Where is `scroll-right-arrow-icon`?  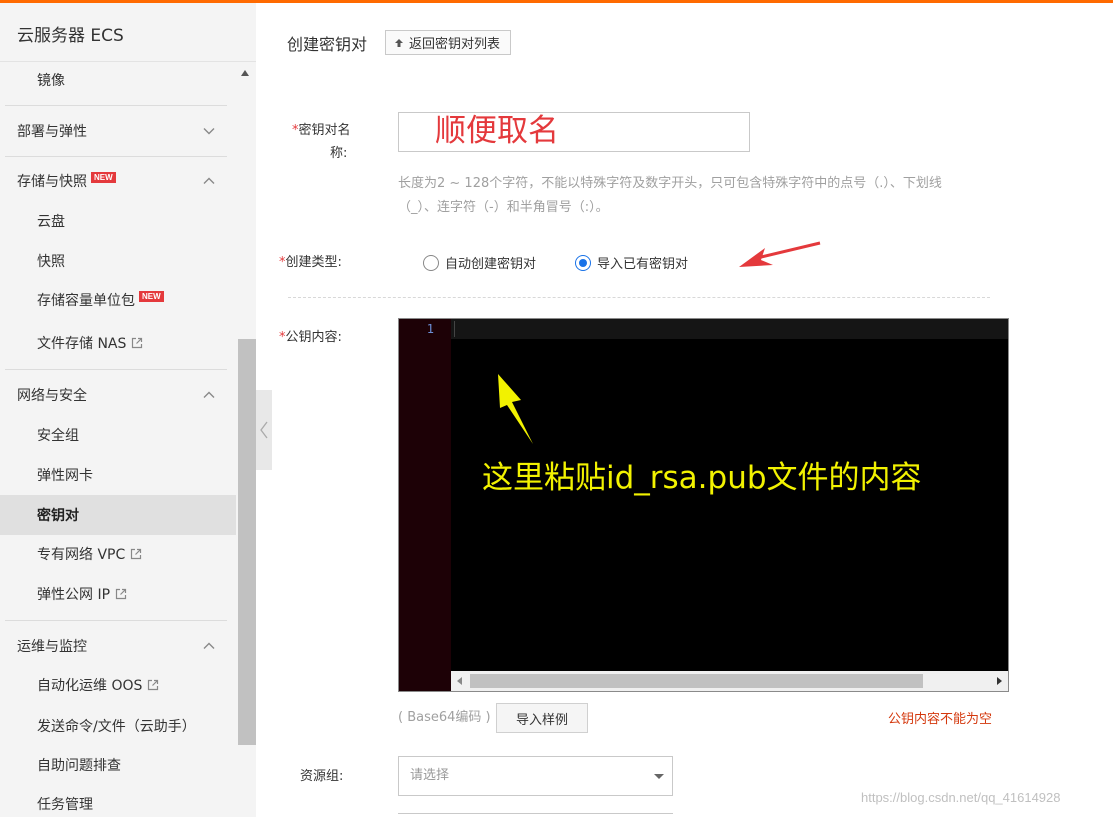
scroll-right-arrow-icon is located at coordinates (999, 681).